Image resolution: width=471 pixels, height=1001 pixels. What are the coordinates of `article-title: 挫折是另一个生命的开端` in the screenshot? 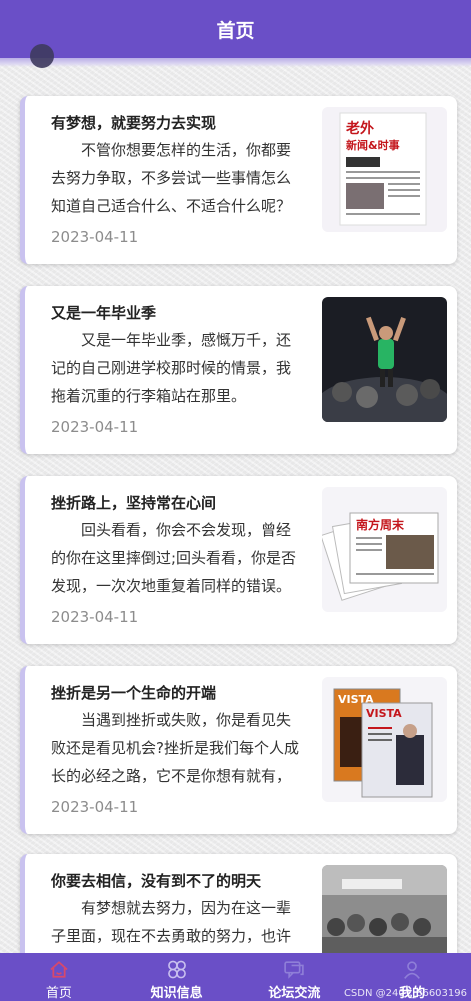 It's located at (134, 693).